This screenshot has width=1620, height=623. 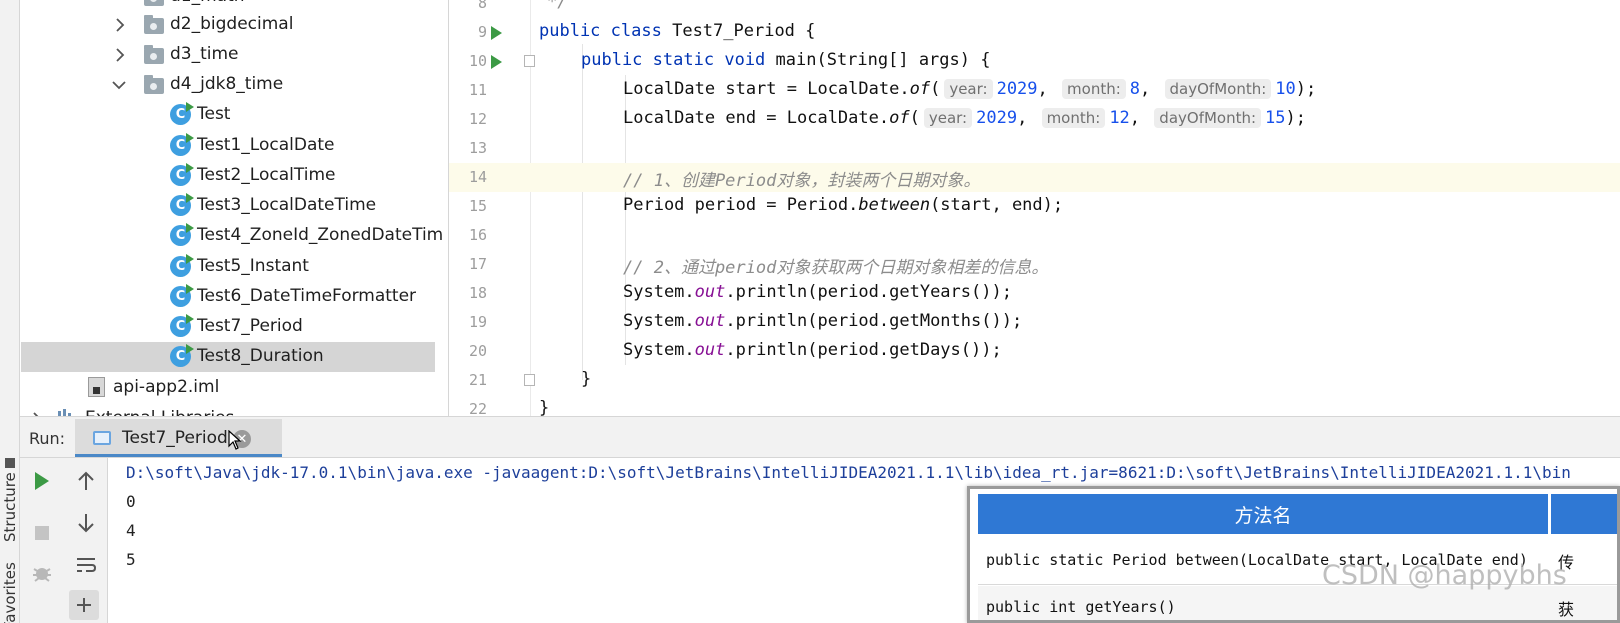 What do you see at coordinates (228, 388) in the screenshot?
I see `tree-item-iml-file: api-app2.iml` at bounding box center [228, 388].